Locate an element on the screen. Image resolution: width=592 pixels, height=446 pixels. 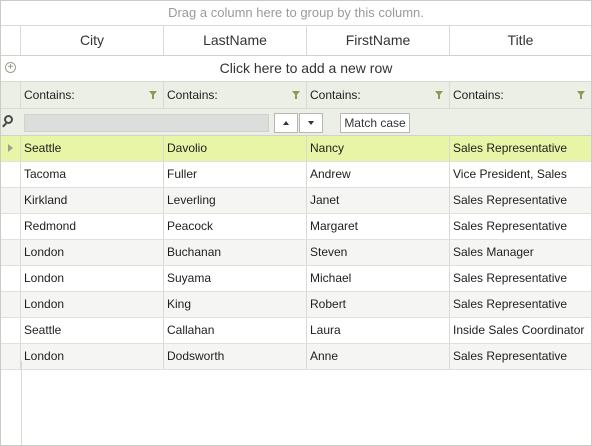
arrow-down-icon is located at coordinates (311, 123).